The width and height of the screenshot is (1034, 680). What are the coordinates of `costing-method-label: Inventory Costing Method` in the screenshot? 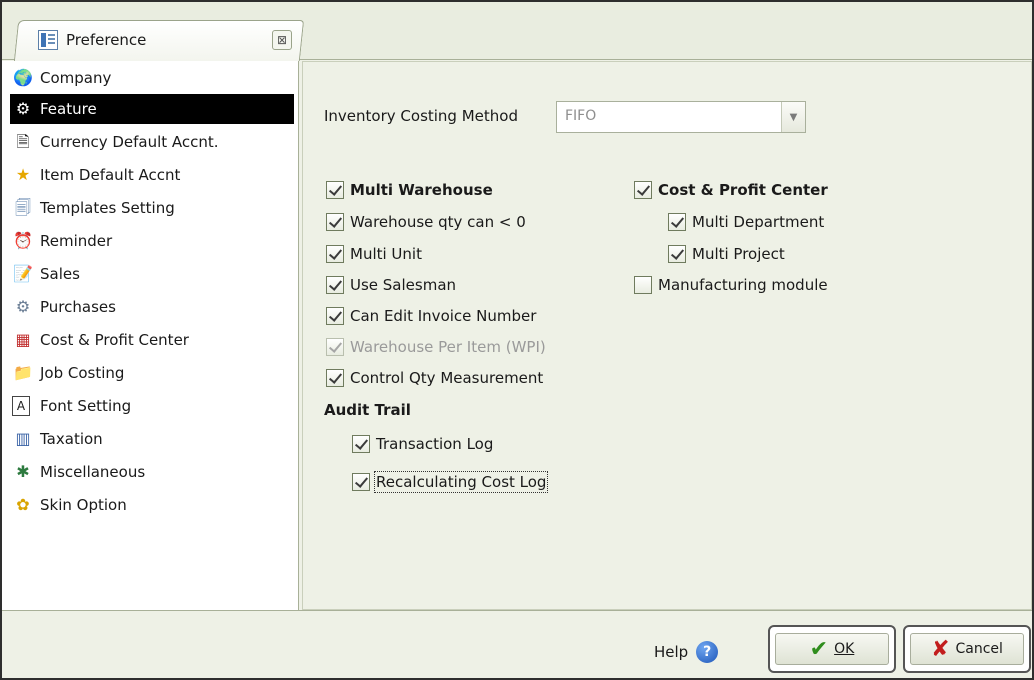 It's located at (421, 116).